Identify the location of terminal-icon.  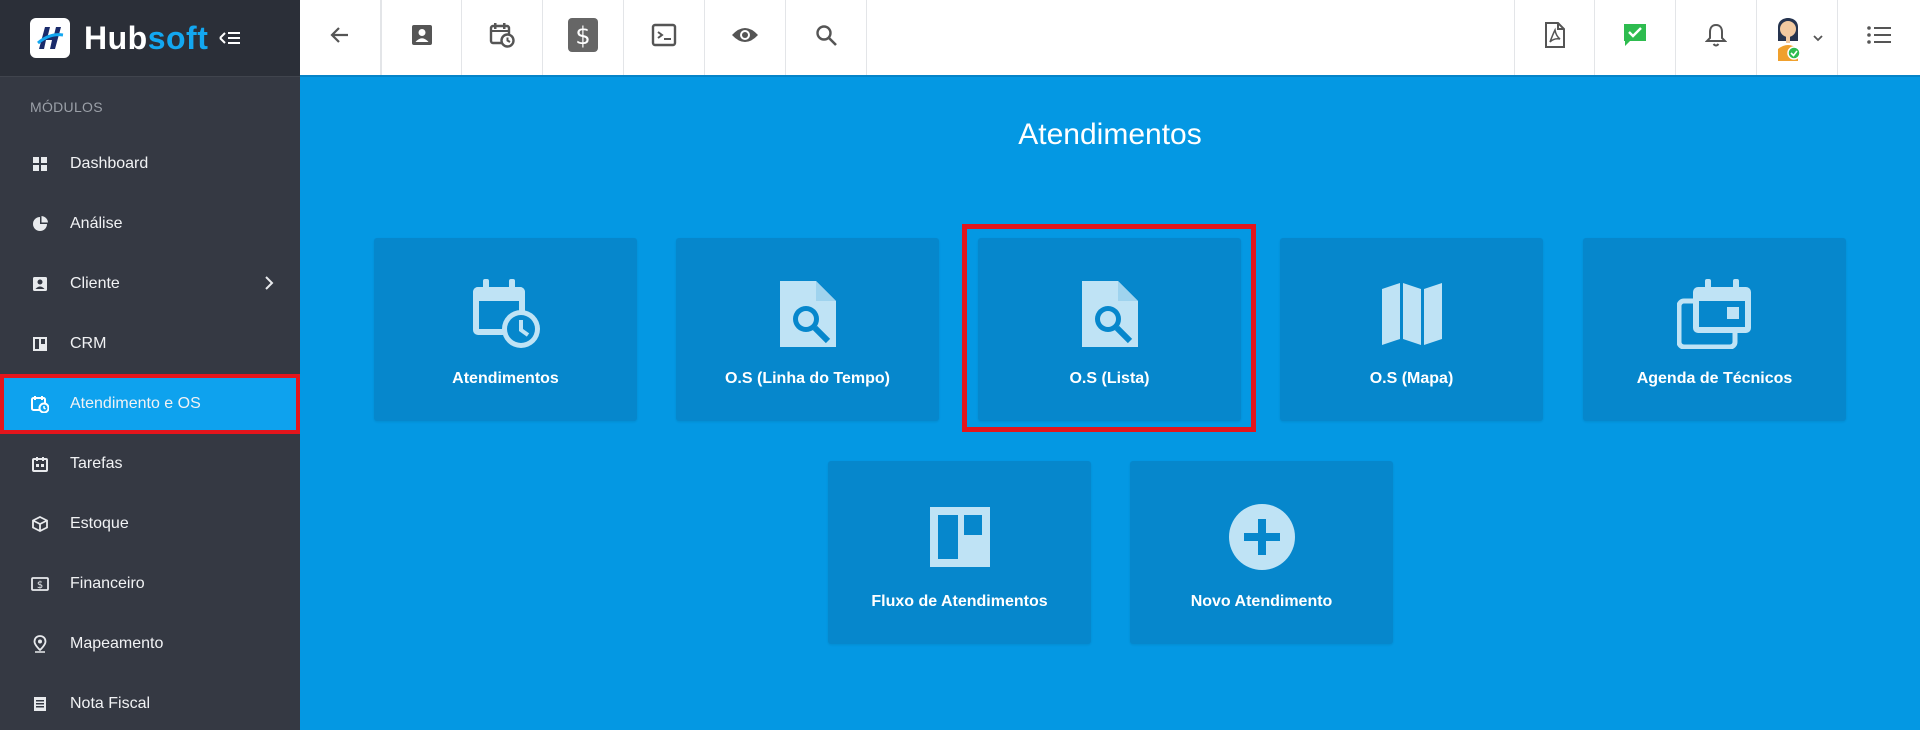
(664, 37).